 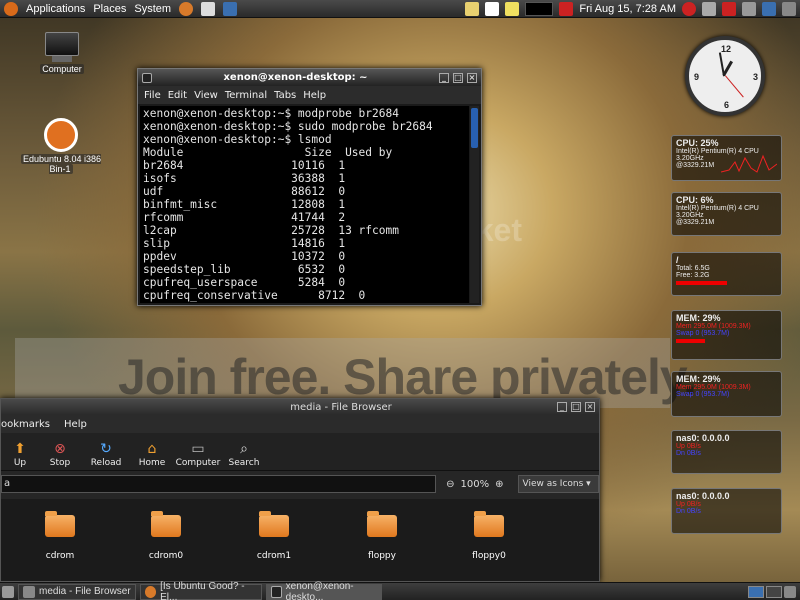 What do you see at coordinates (274, 536) in the screenshot?
I see `file-item: cdrom1` at bounding box center [274, 536].